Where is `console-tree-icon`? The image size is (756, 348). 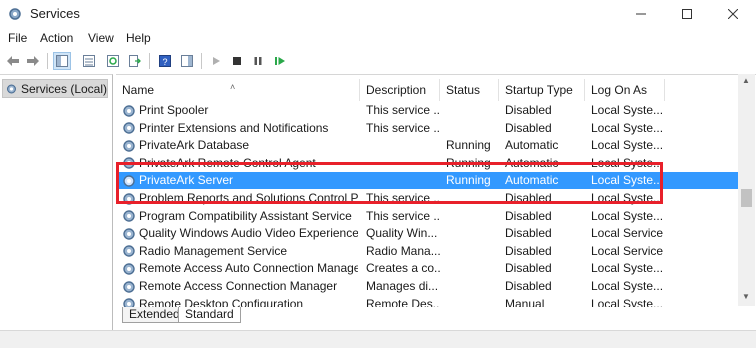 console-tree-icon is located at coordinates (62, 61).